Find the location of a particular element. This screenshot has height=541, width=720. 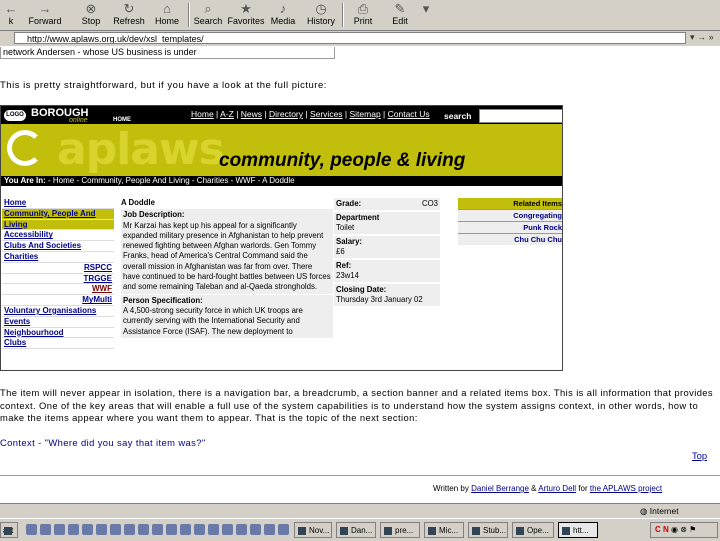

media-button: ♪ Media is located at coordinates (283, 15).